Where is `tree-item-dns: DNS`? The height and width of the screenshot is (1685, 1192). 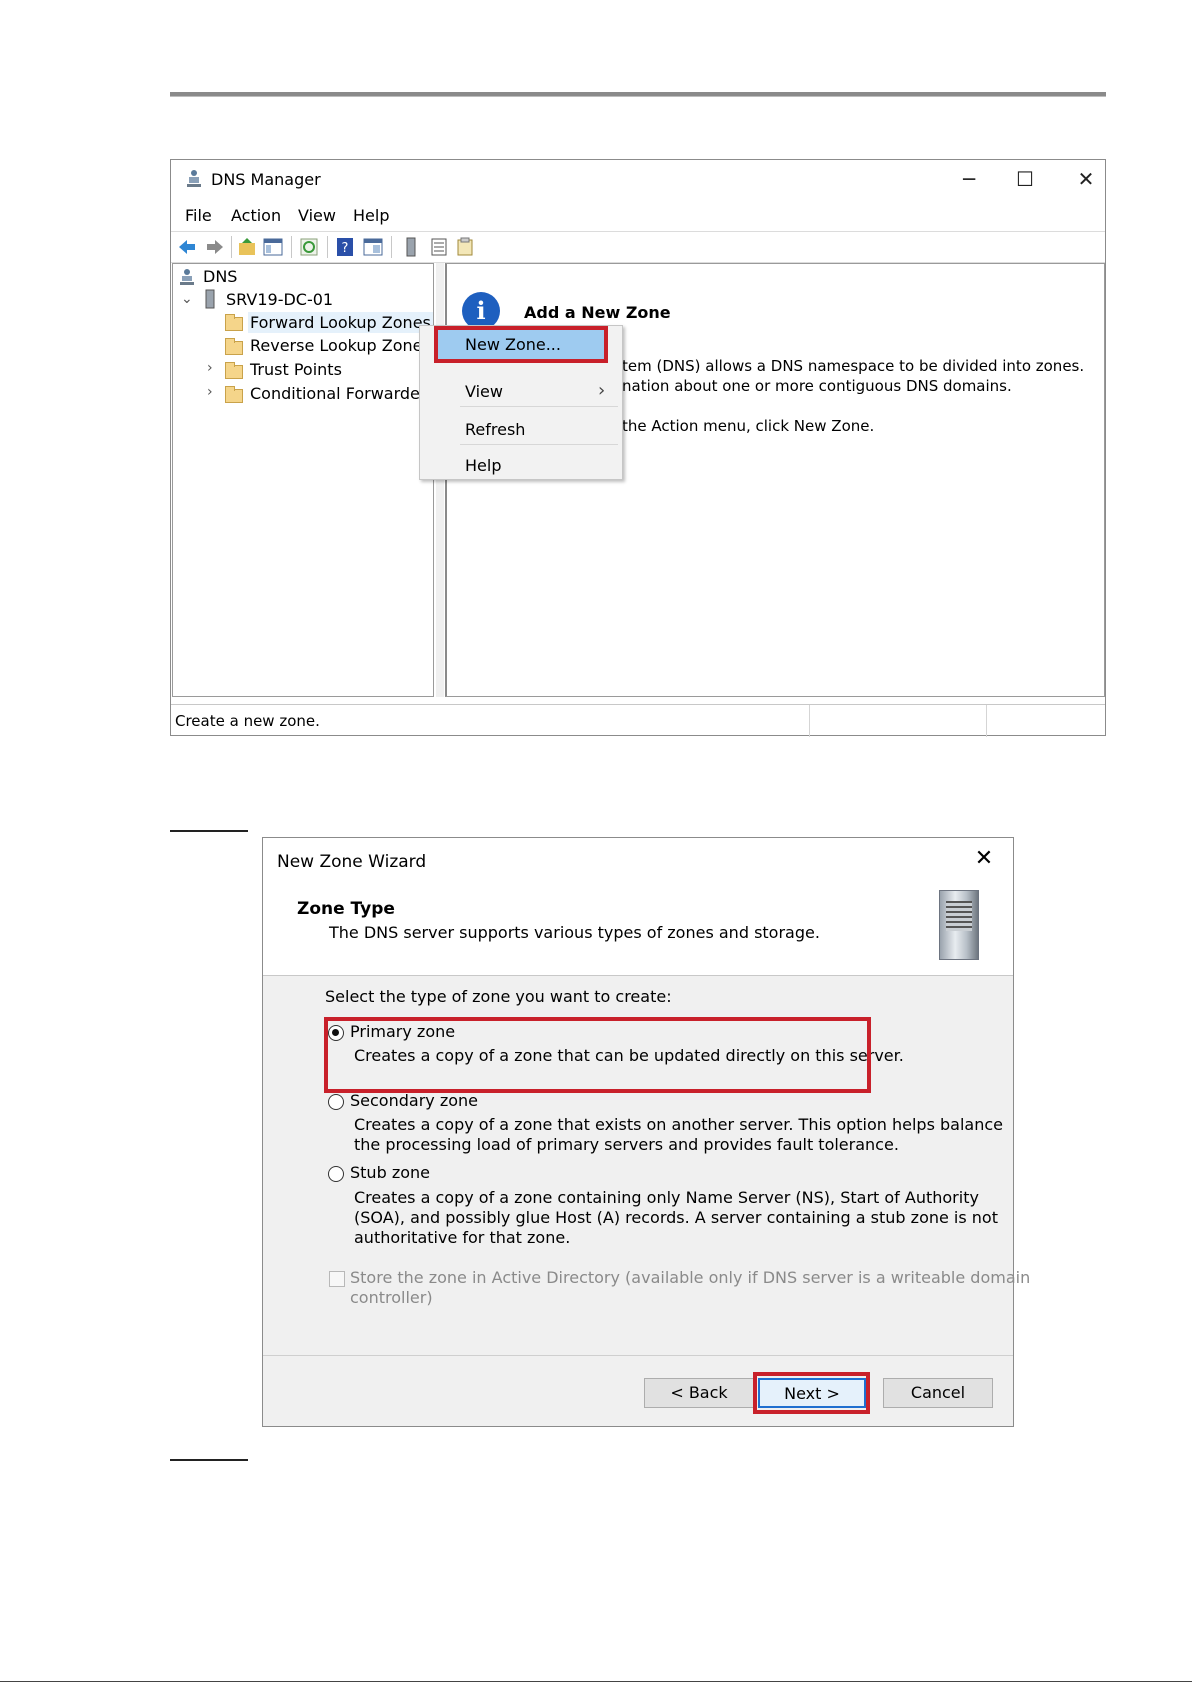 tree-item-dns: DNS is located at coordinates (220, 276).